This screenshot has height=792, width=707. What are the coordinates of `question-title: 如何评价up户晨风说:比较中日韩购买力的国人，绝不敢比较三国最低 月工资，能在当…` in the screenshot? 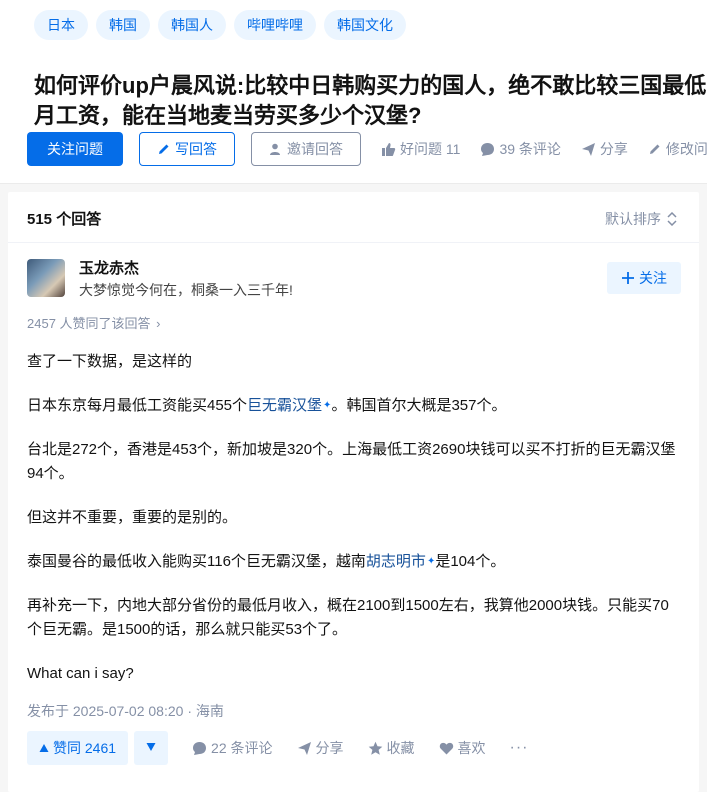 It's located at (370, 101).